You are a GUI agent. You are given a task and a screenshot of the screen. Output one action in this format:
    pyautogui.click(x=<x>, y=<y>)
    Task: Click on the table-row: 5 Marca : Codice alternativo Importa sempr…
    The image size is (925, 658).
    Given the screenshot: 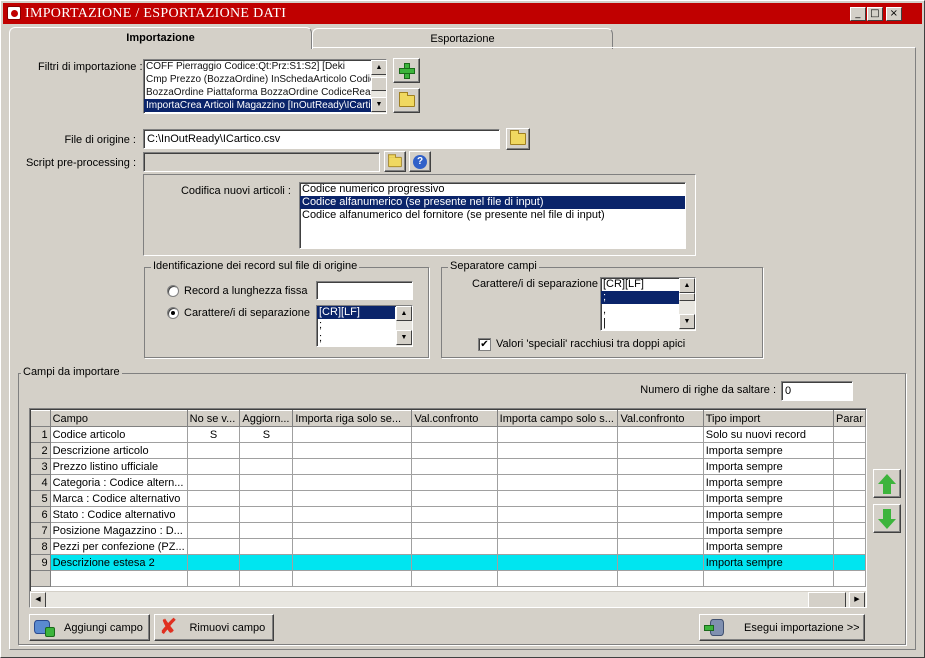 What is the action you would take?
    pyautogui.click(x=448, y=498)
    